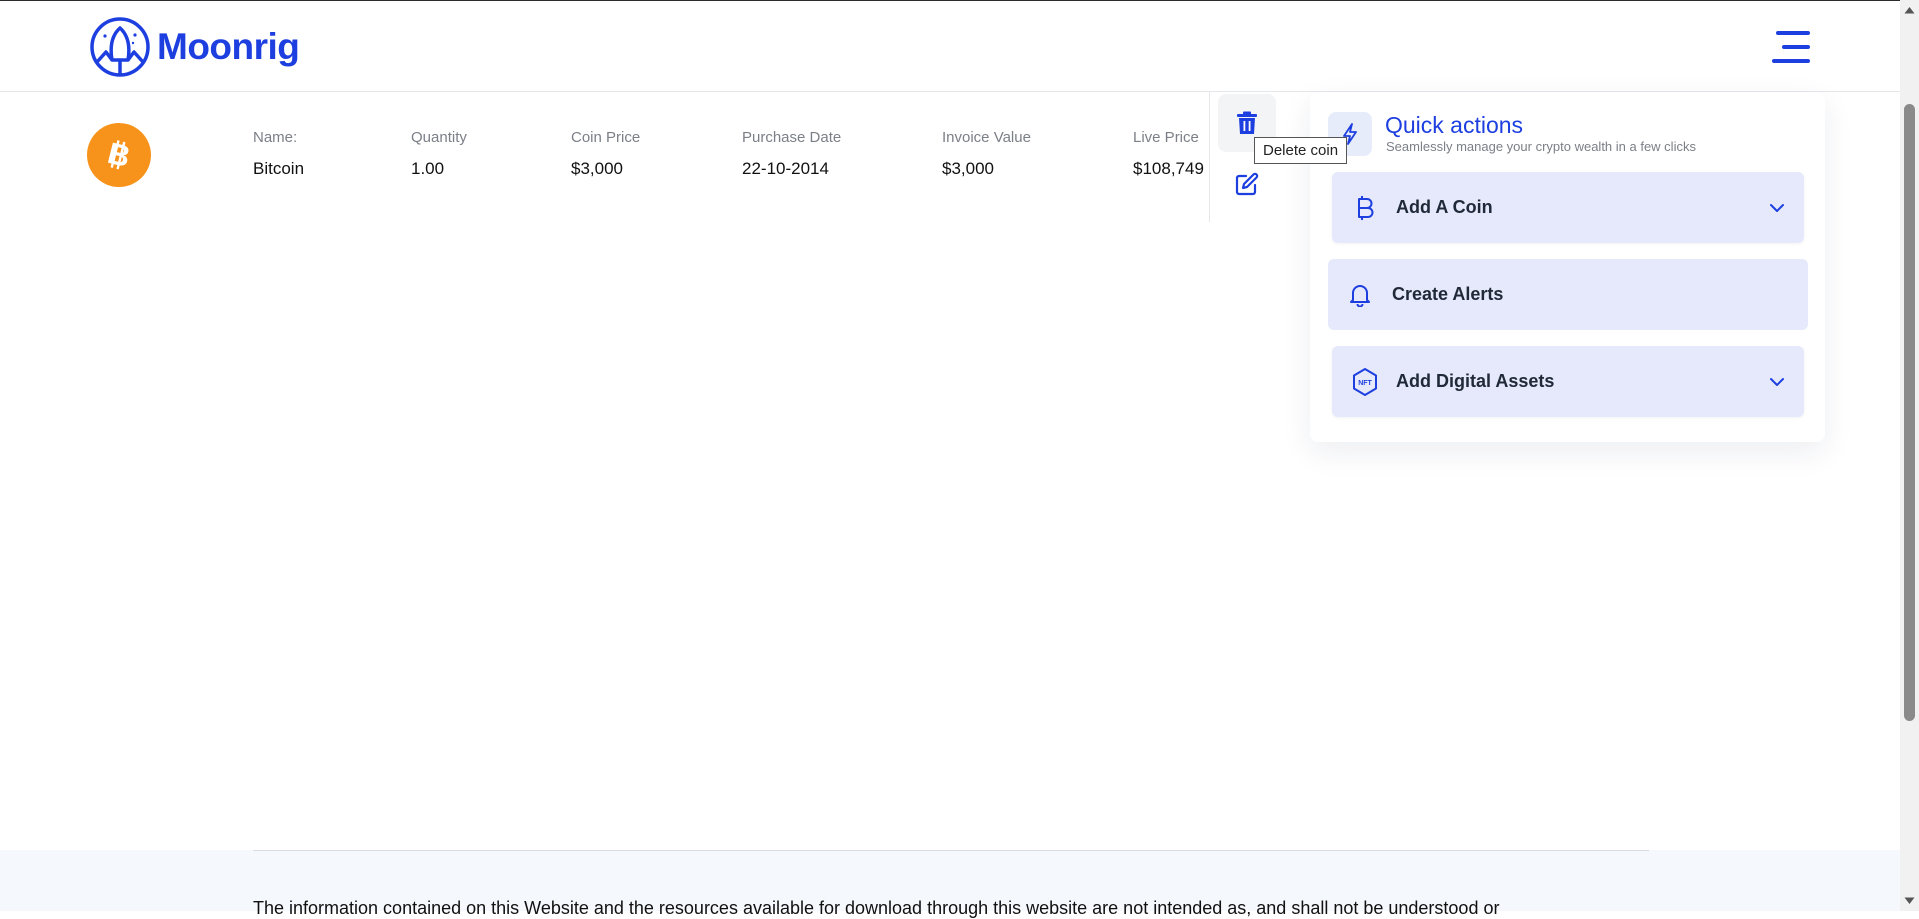 The height and width of the screenshot is (919, 1919). I want to click on bell-icon, so click(1360, 295).